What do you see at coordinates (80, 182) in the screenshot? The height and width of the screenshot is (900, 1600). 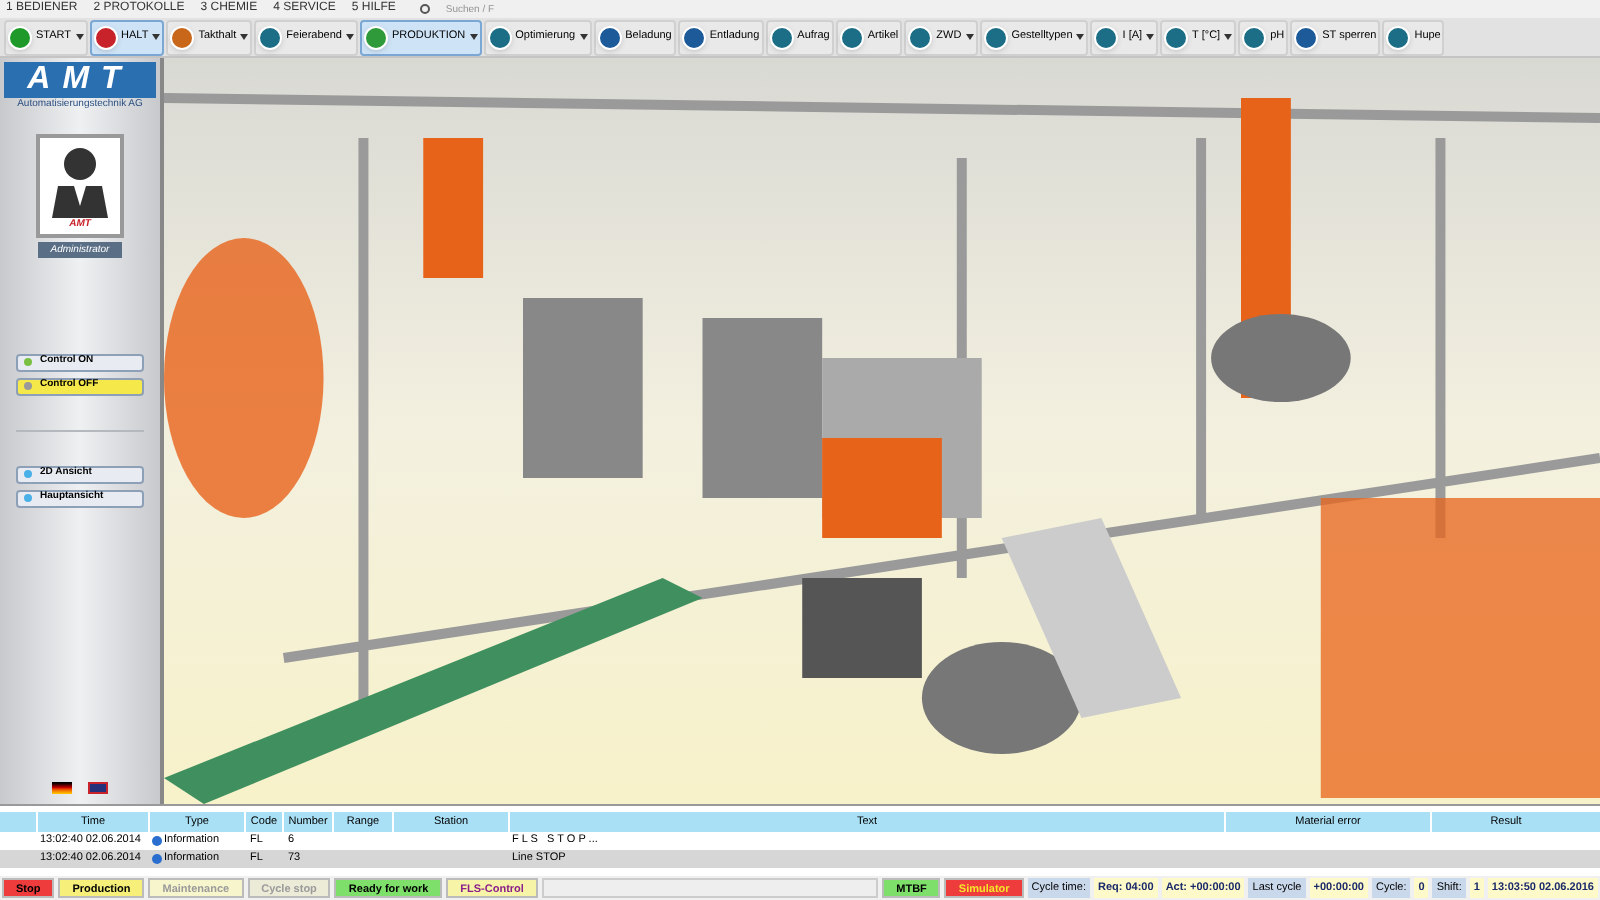 I see `user-silhouette-icon` at bounding box center [80, 182].